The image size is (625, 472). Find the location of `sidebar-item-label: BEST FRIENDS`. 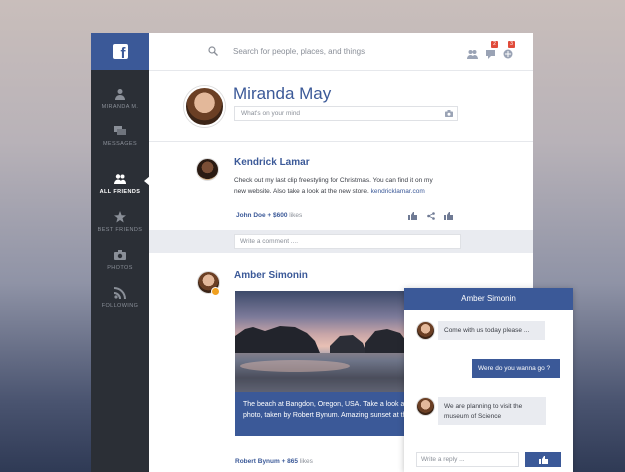

sidebar-item-label: BEST FRIENDS is located at coordinates (120, 230).